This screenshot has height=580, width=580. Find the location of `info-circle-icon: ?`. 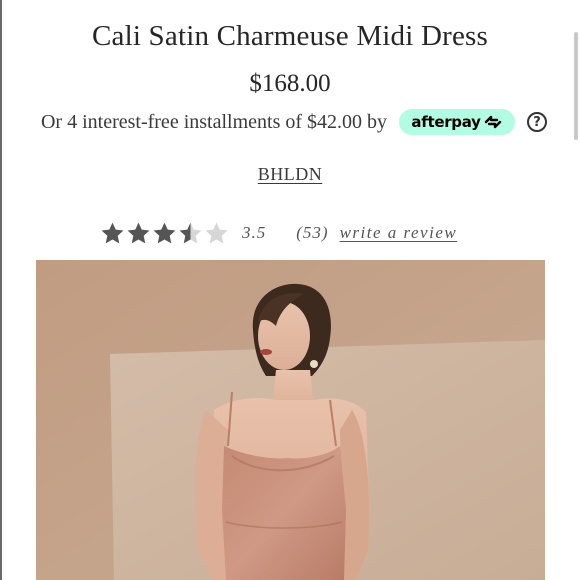

info-circle-icon: ? is located at coordinates (537, 122).